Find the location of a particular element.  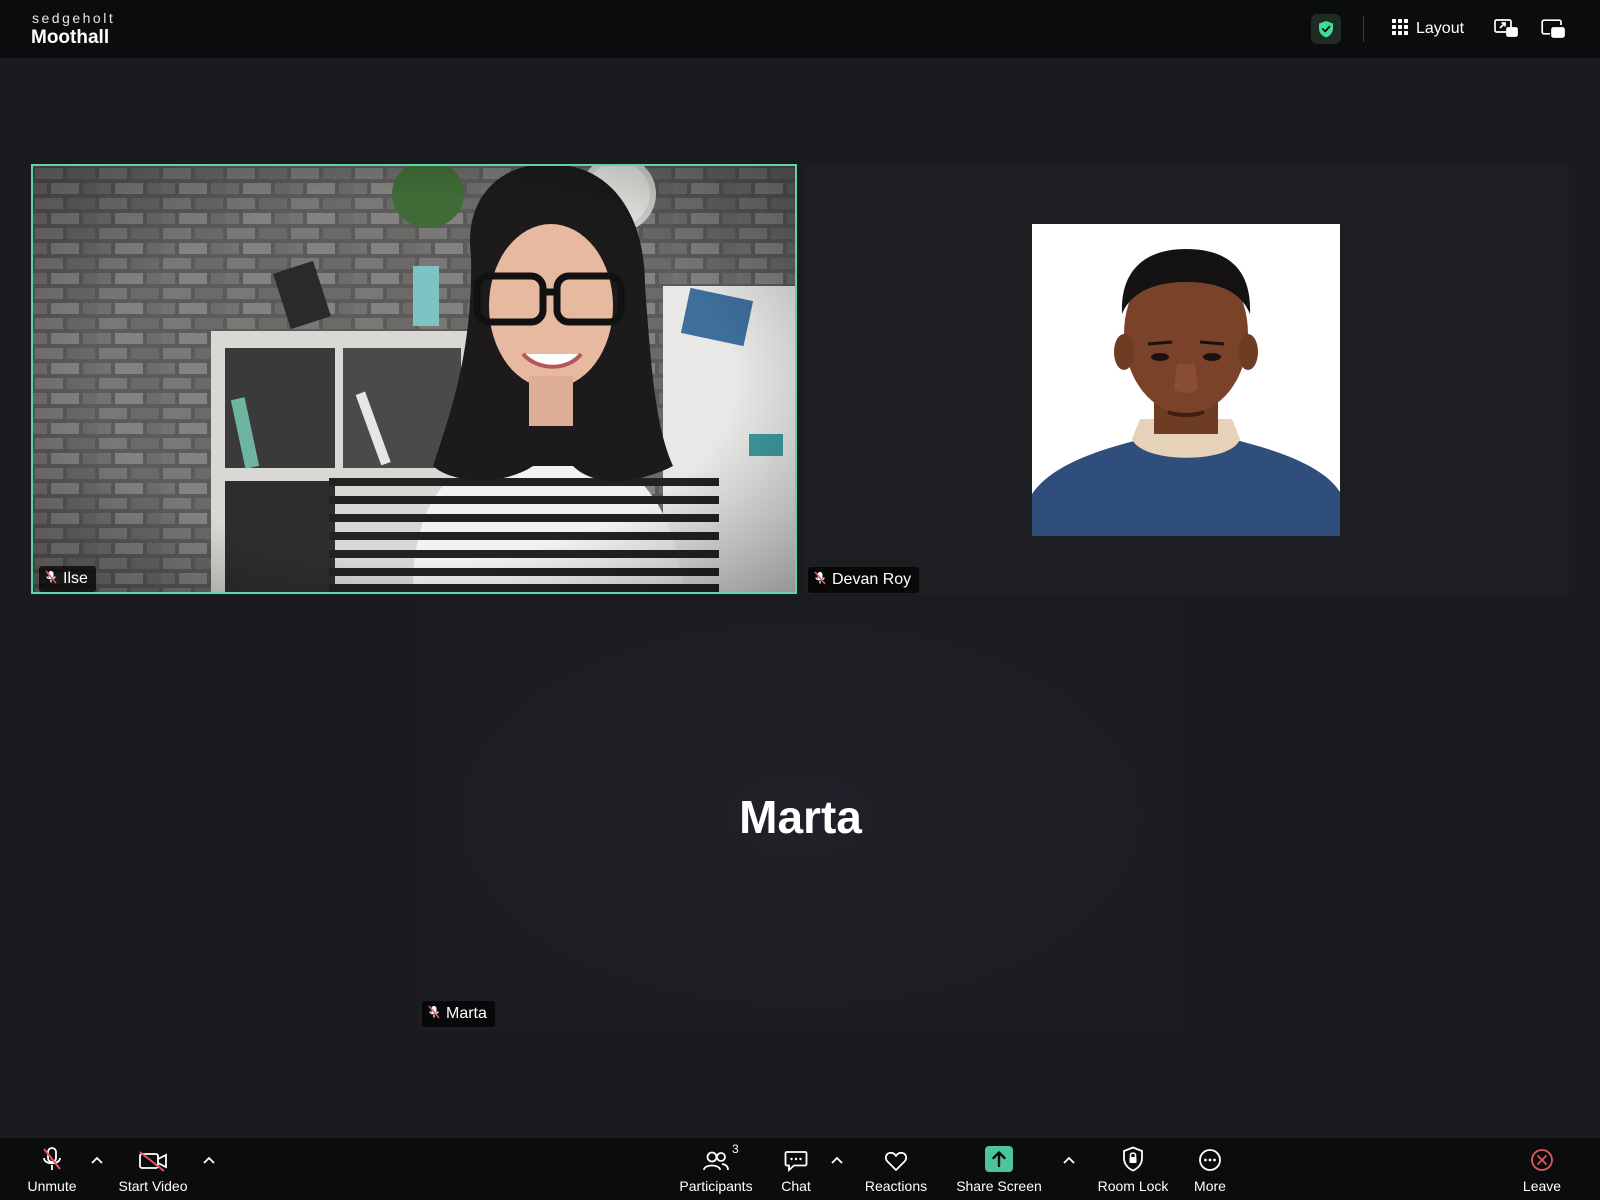

reactions-label: Reactions is located at coordinates (896, 1186).